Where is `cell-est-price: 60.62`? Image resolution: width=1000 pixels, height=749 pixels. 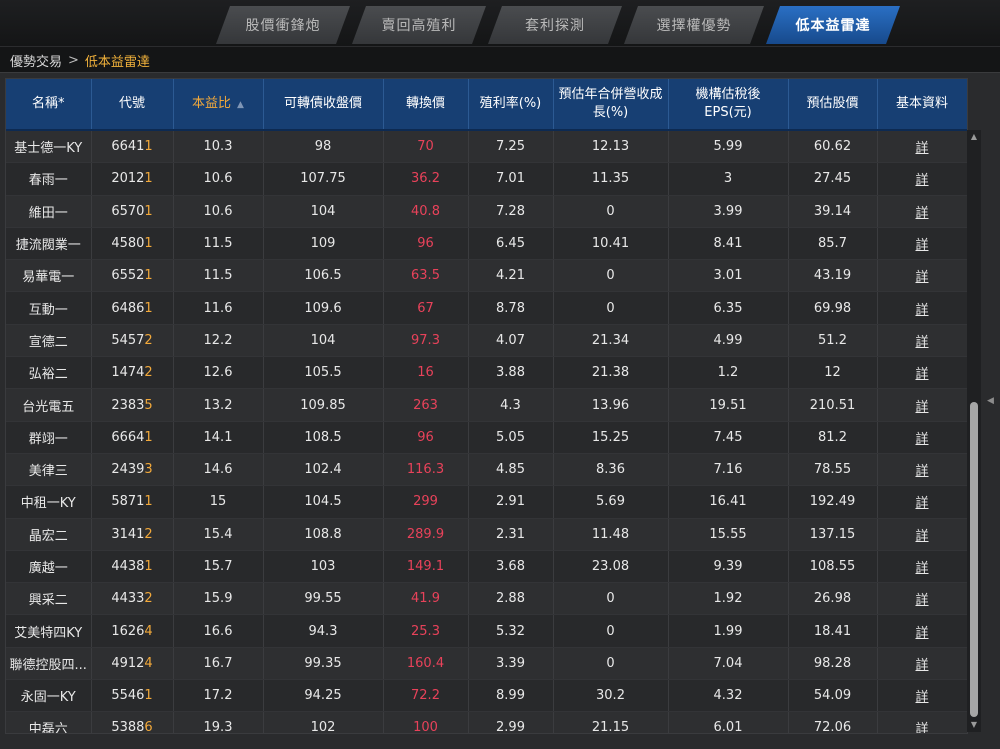
cell-est-price: 60.62 is located at coordinates (833, 147).